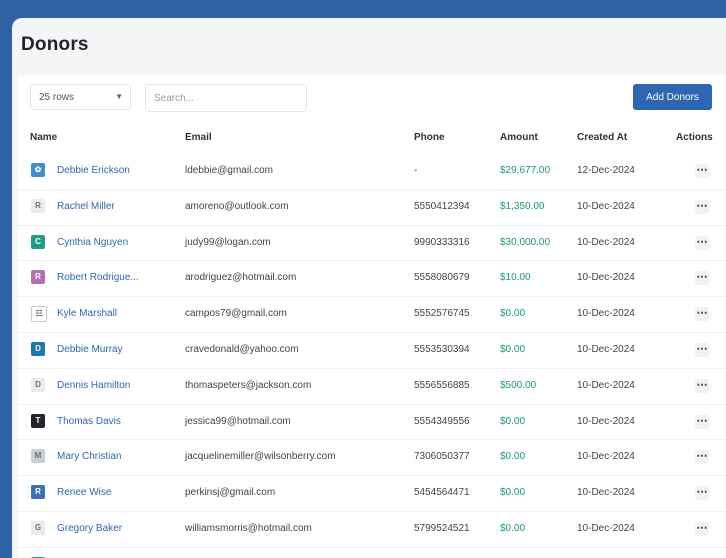 The height and width of the screenshot is (558, 726). What do you see at coordinates (248, 528) in the screenshot?
I see `donor-email: williamsmorris@hotmail.com` at bounding box center [248, 528].